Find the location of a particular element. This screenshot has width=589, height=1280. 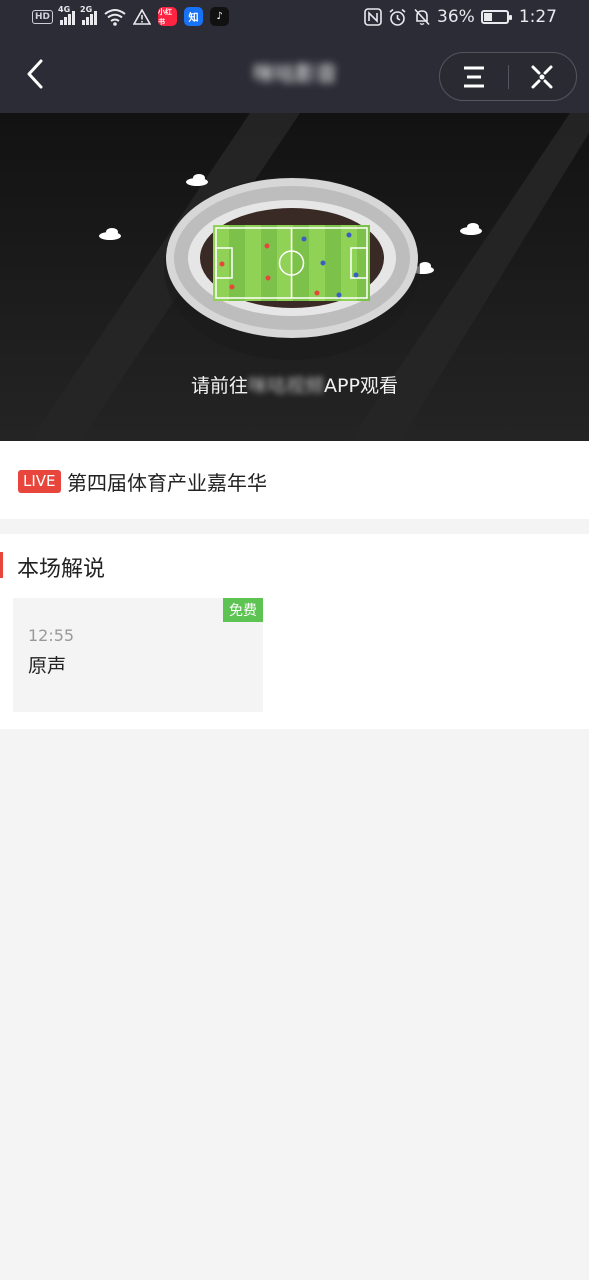

event-title: 第四届体育产业嘉年华 is located at coordinates (167, 483).